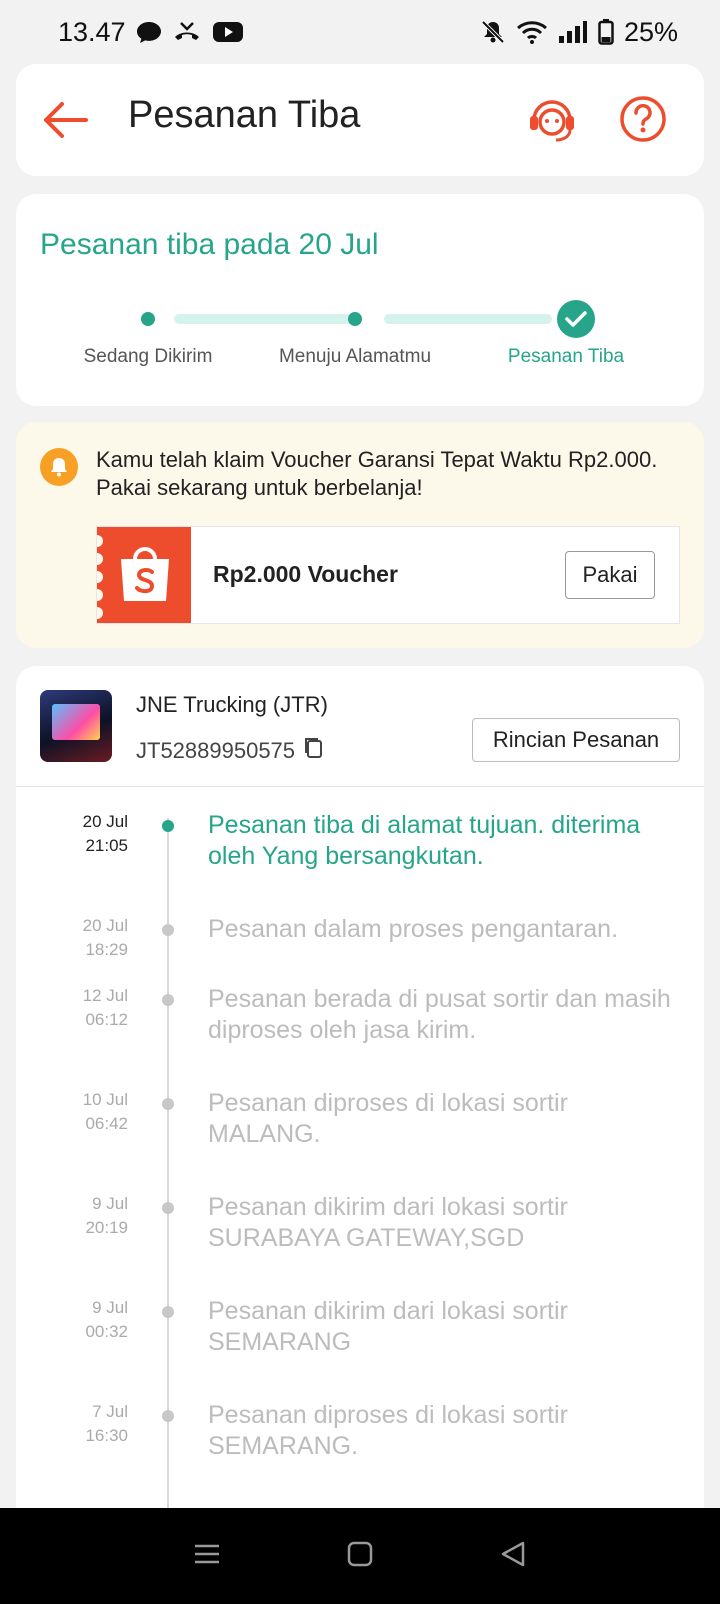 The height and width of the screenshot is (1604, 720). Describe the element at coordinates (59, 467) in the screenshot. I see `bell-icon` at that location.